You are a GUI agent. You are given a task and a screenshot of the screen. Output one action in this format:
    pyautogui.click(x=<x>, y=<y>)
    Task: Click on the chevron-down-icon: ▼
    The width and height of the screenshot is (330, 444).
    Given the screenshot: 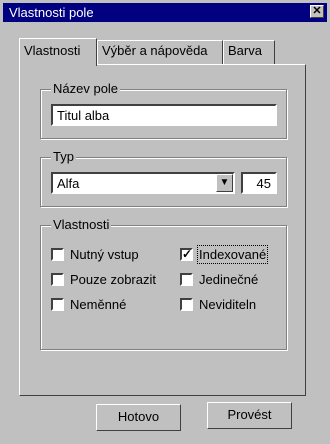 What is the action you would take?
    pyautogui.click(x=224, y=182)
    